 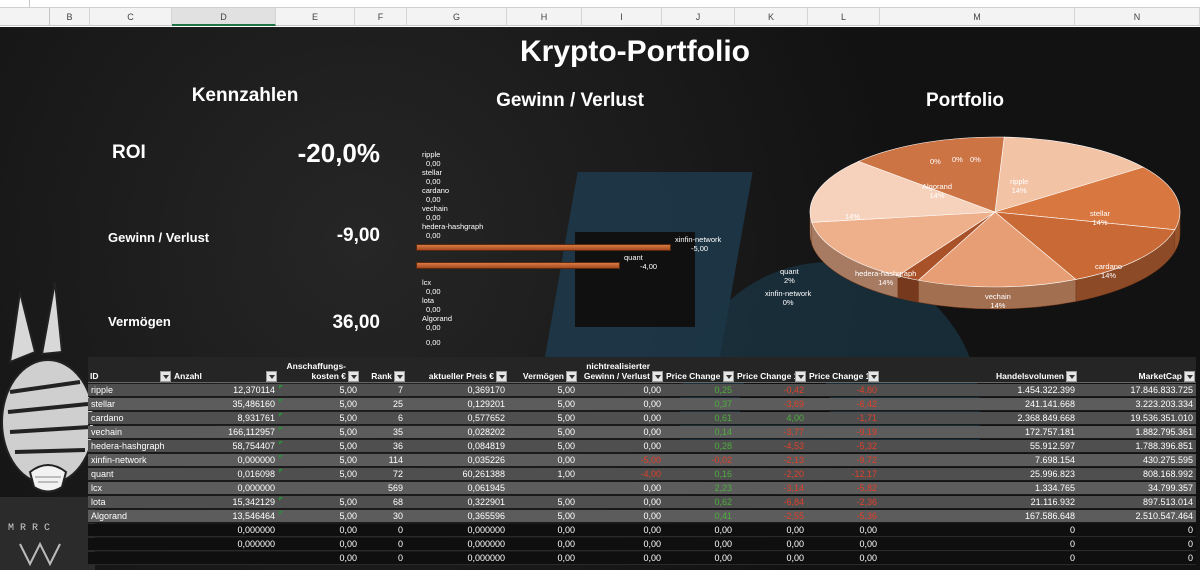 I want to click on column-header-i: I, so click(x=622, y=17).